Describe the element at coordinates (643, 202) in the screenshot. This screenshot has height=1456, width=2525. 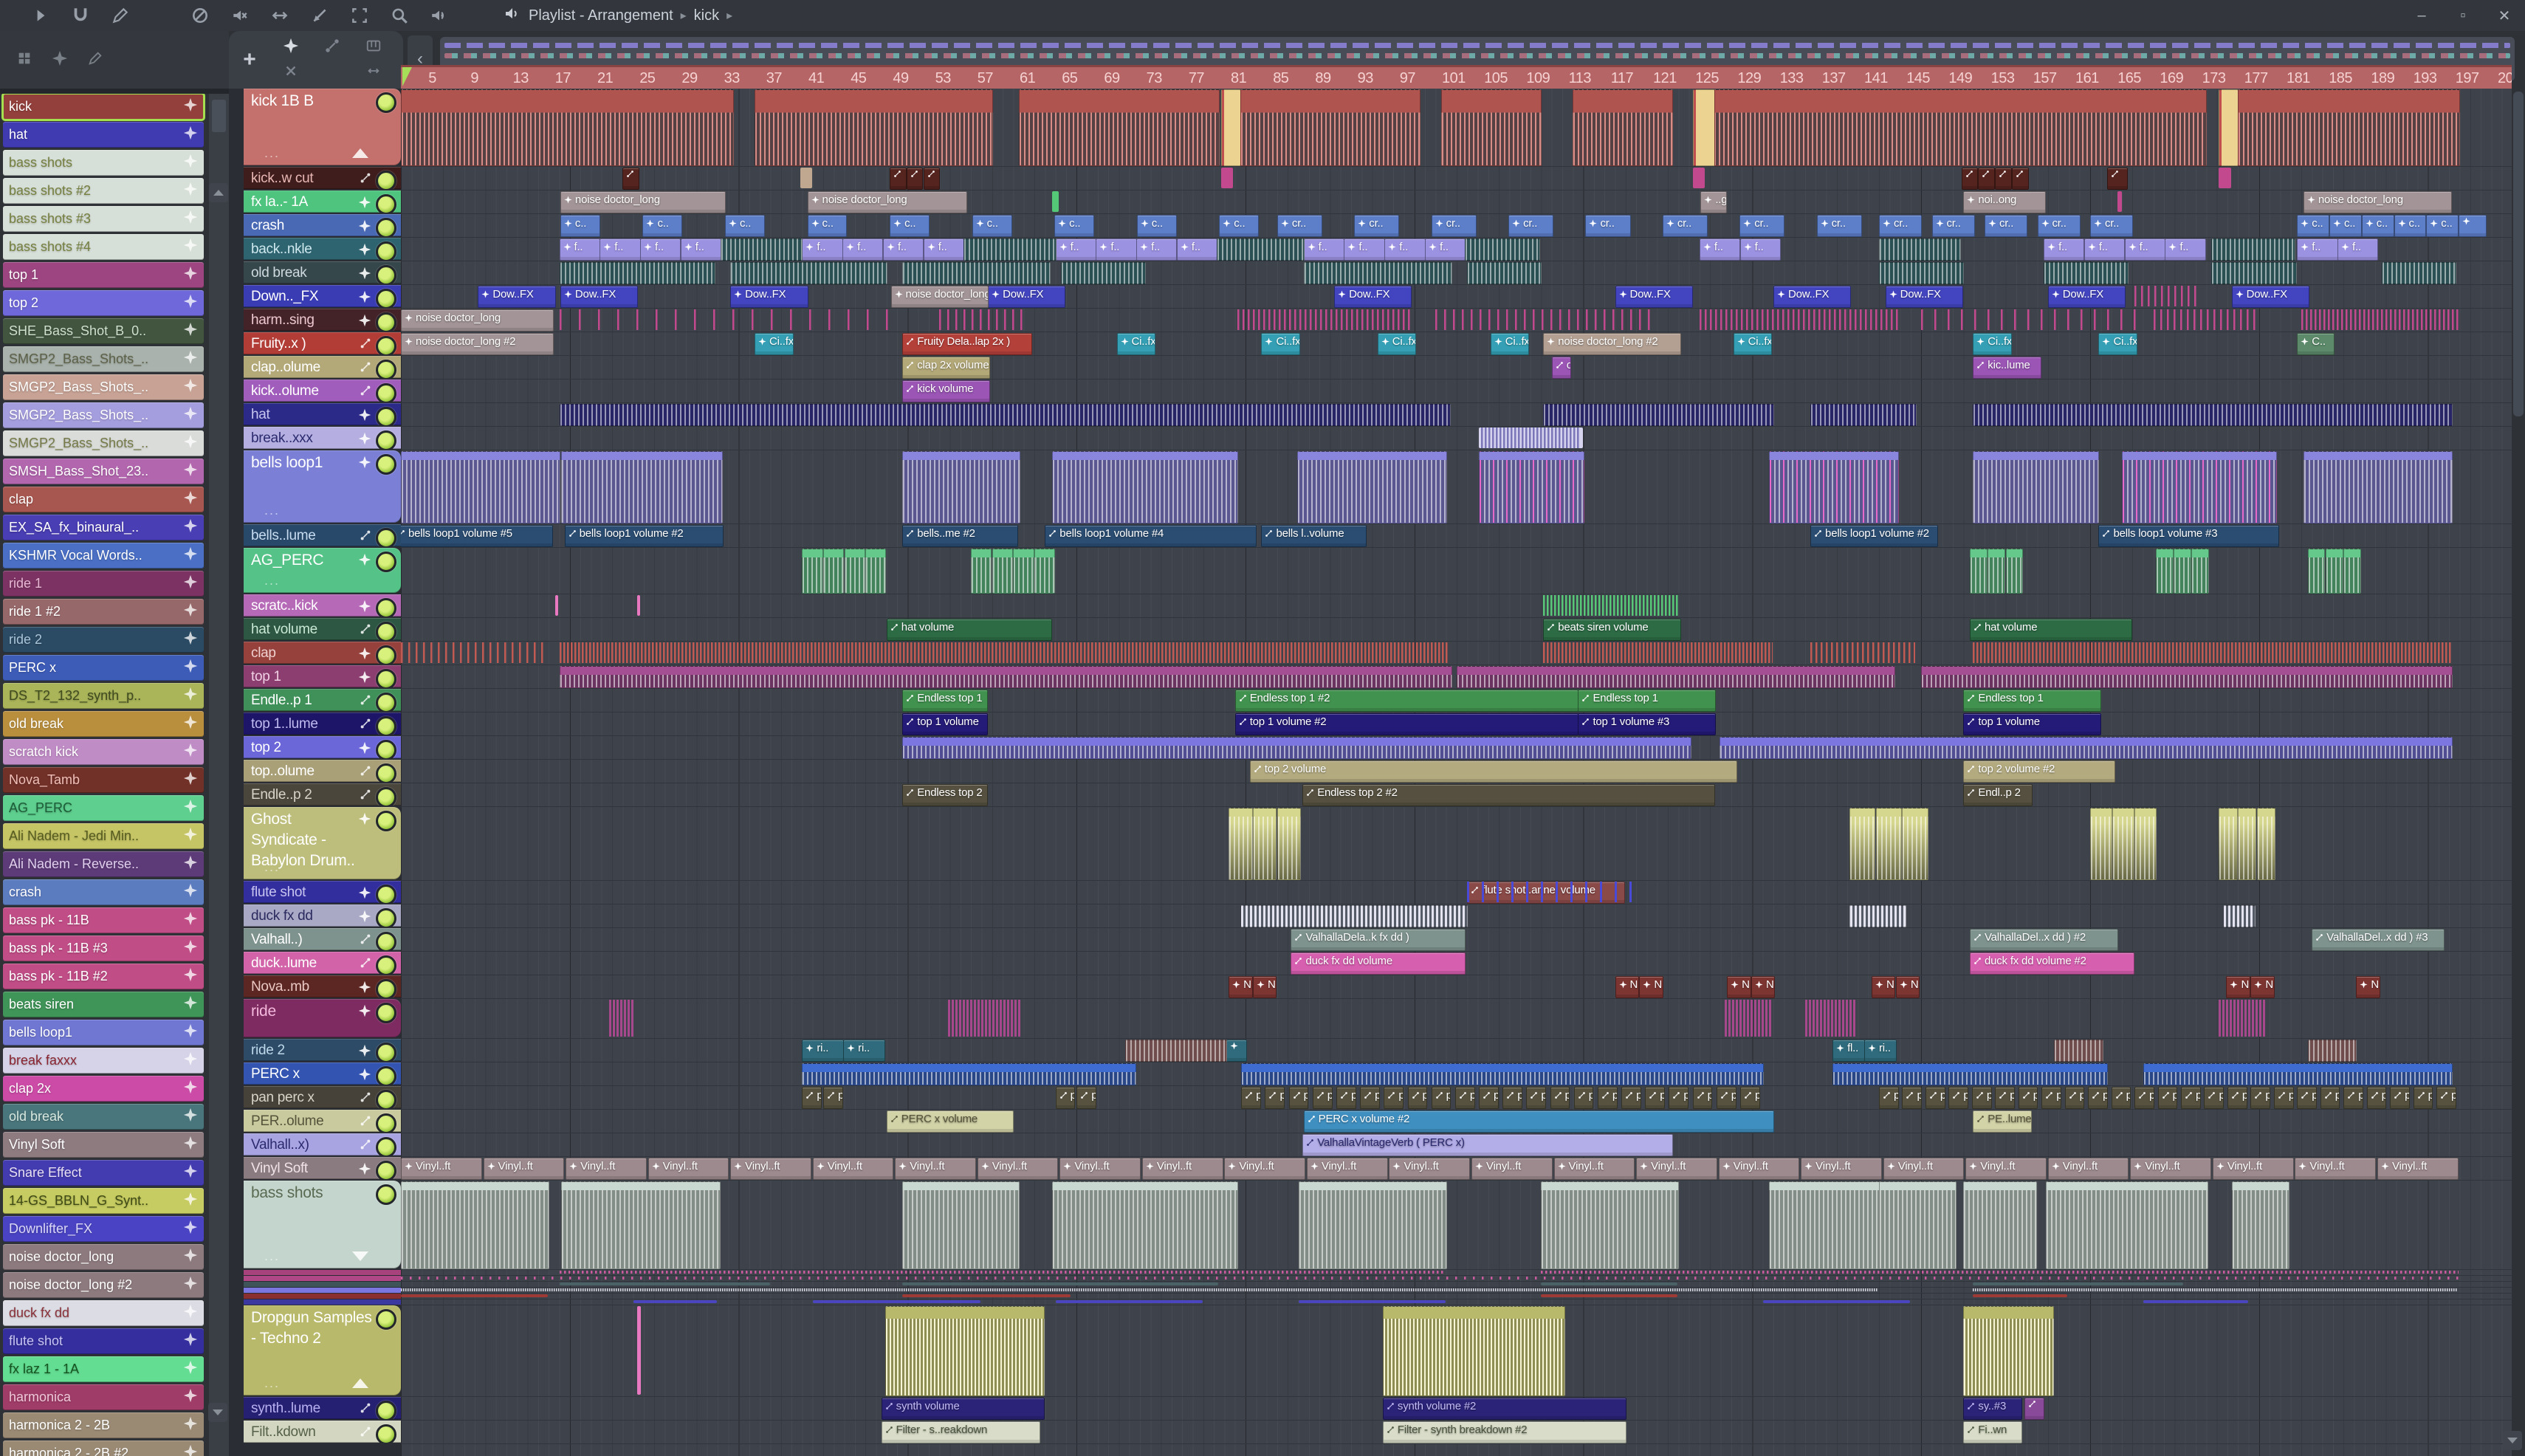
I see `clip: noise doctor_long` at that location.